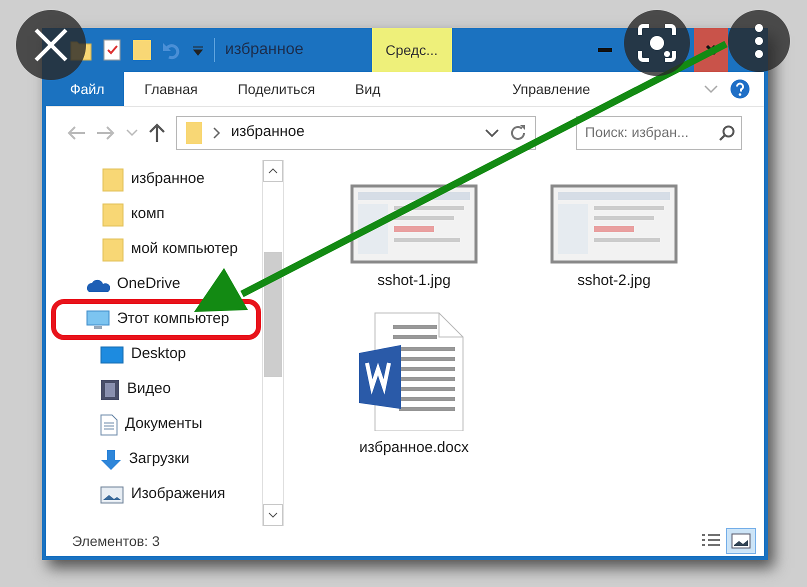 The height and width of the screenshot is (587, 807). Describe the element at coordinates (277, 89) in the screenshot. I see `ribbon-tab: Поделиться` at that location.